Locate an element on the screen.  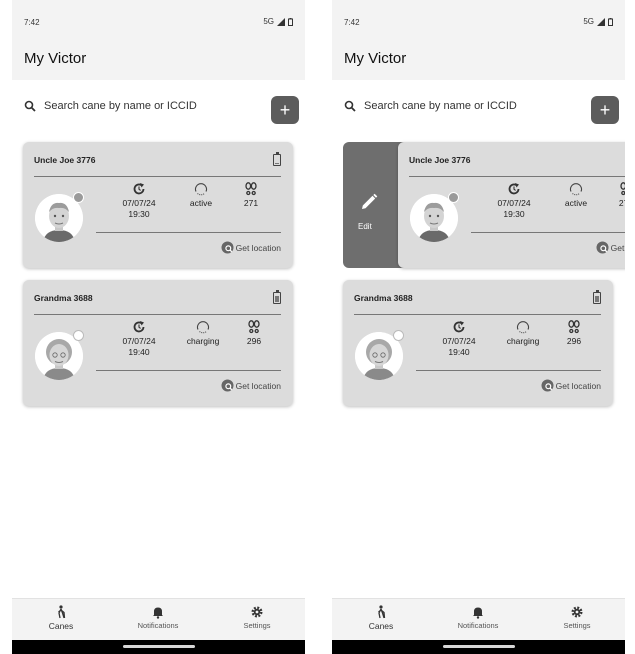
gear-icon is located at coordinates (257, 612).